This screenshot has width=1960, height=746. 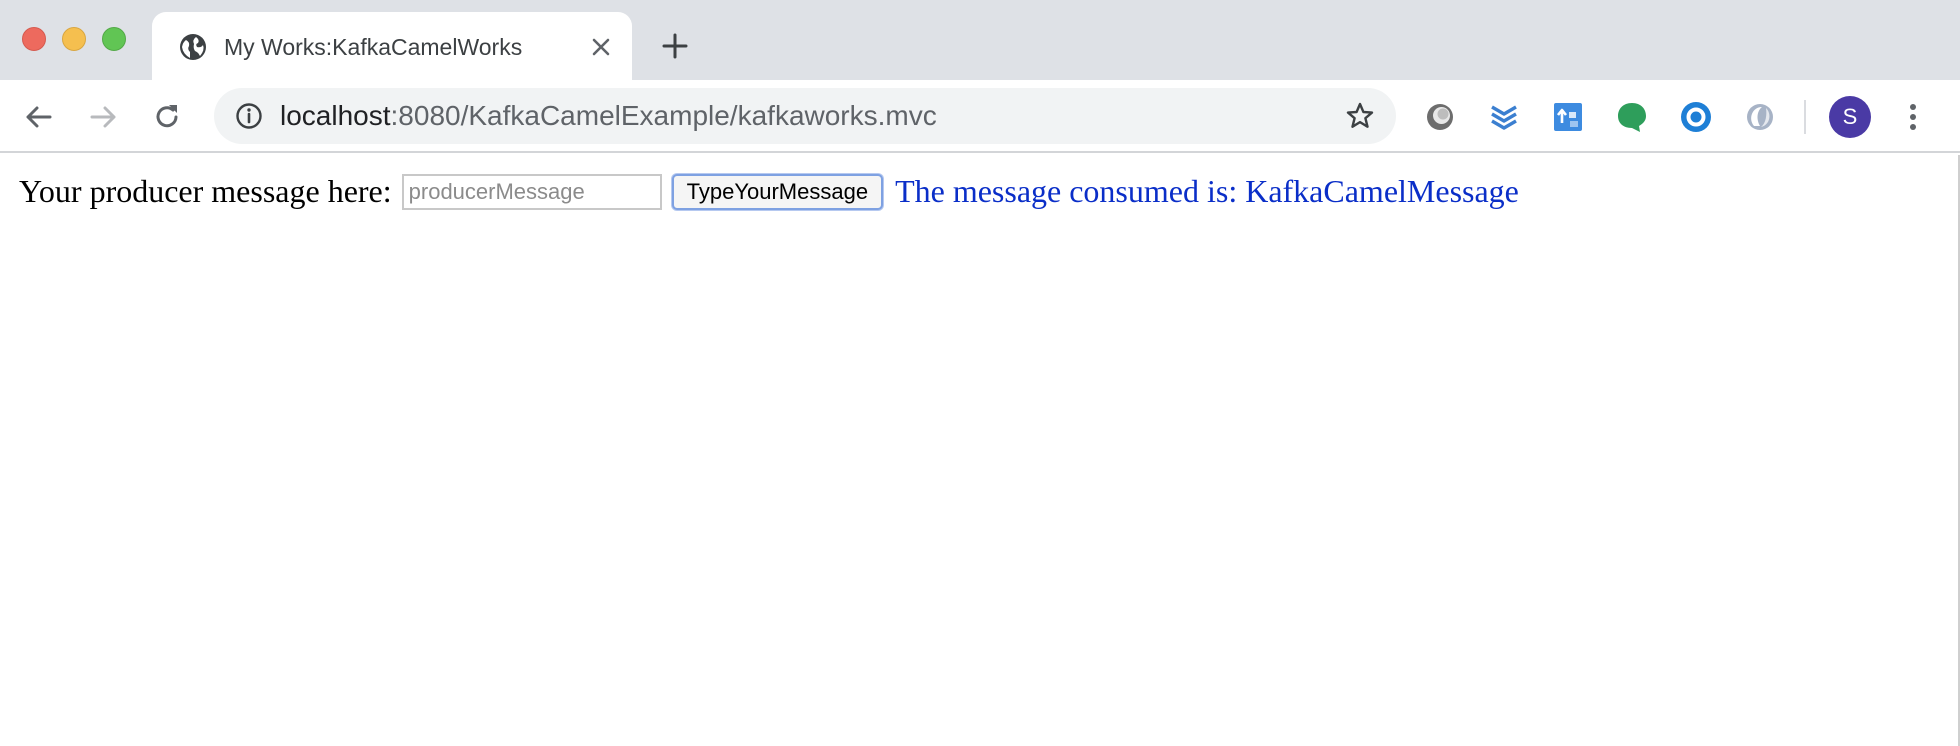 What do you see at coordinates (373, 47) in the screenshot?
I see `tab-title: My Works:KafkaCamelWorks` at bounding box center [373, 47].